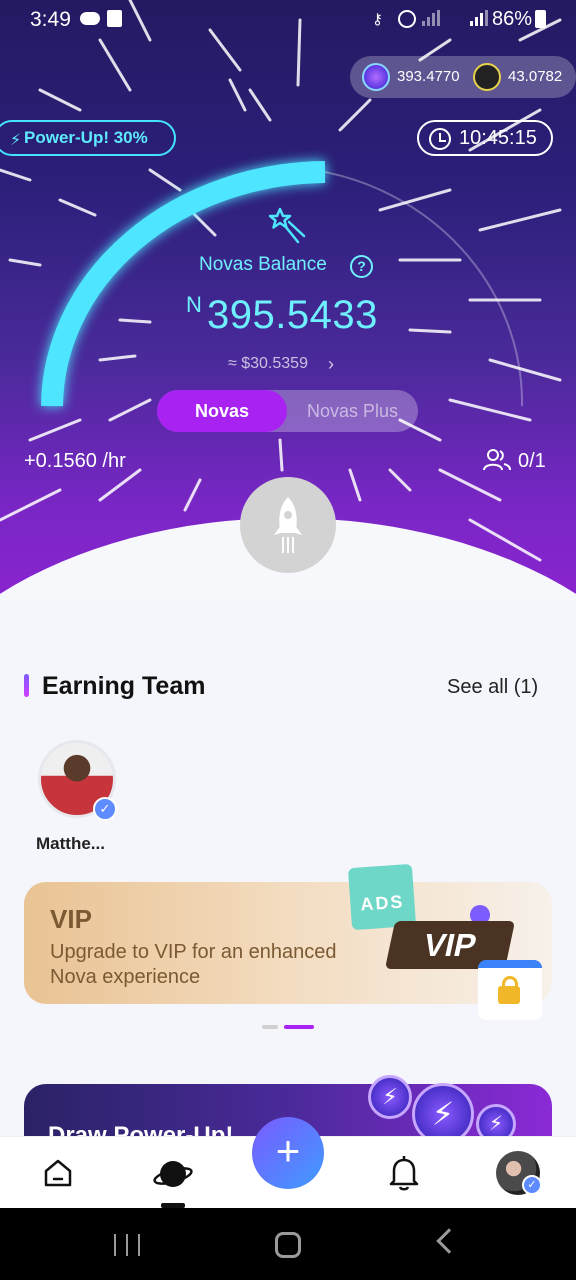 This screenshot has height=1280, width=576. What do you see at coordinates (407, 19) in the screenshot?
I see `alarm-icon` at bounding box center [407, 19].